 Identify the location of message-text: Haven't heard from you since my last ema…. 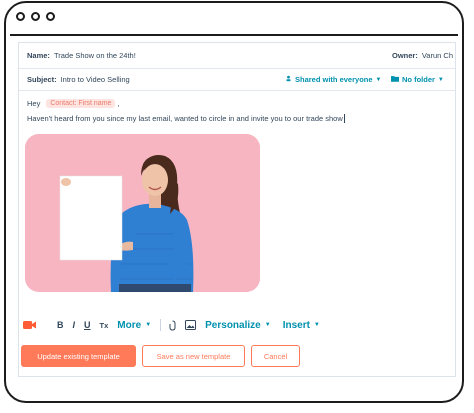
(185, 118).